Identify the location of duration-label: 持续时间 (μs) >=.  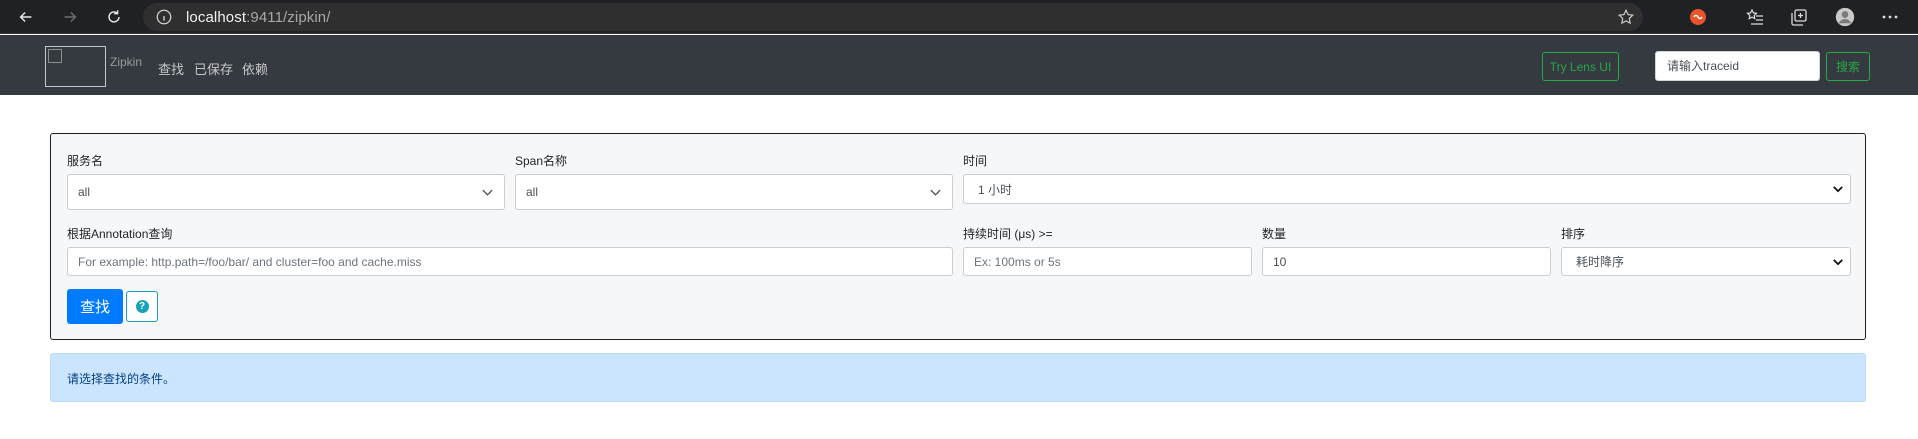
(1008, 234).